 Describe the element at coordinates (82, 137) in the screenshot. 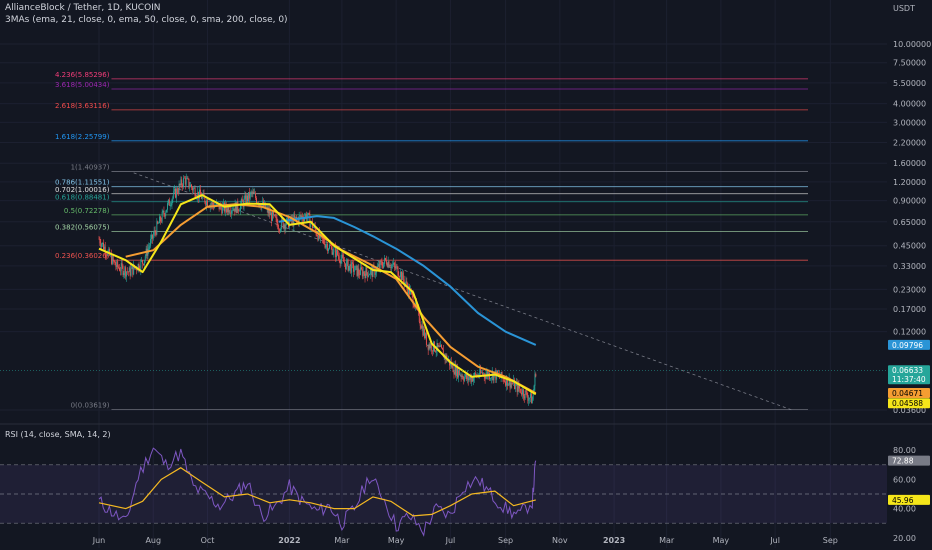

I see `fib-level-label: 1.618(2.25799)` at that location.